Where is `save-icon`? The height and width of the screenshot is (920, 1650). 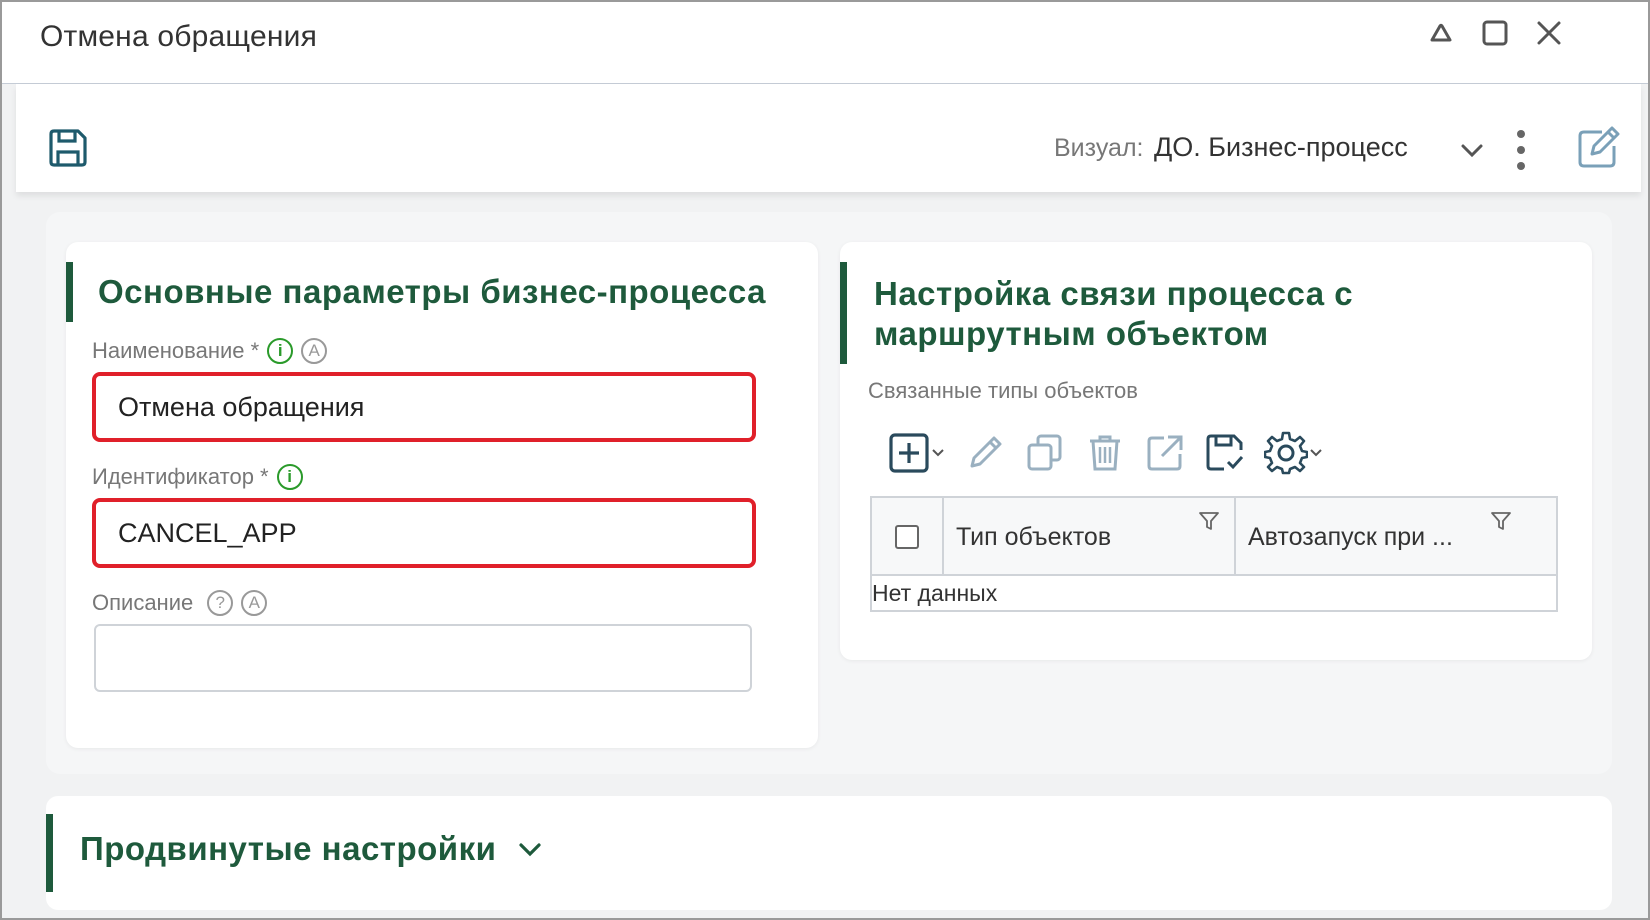
save-icon is located at coordinates (68, 148).